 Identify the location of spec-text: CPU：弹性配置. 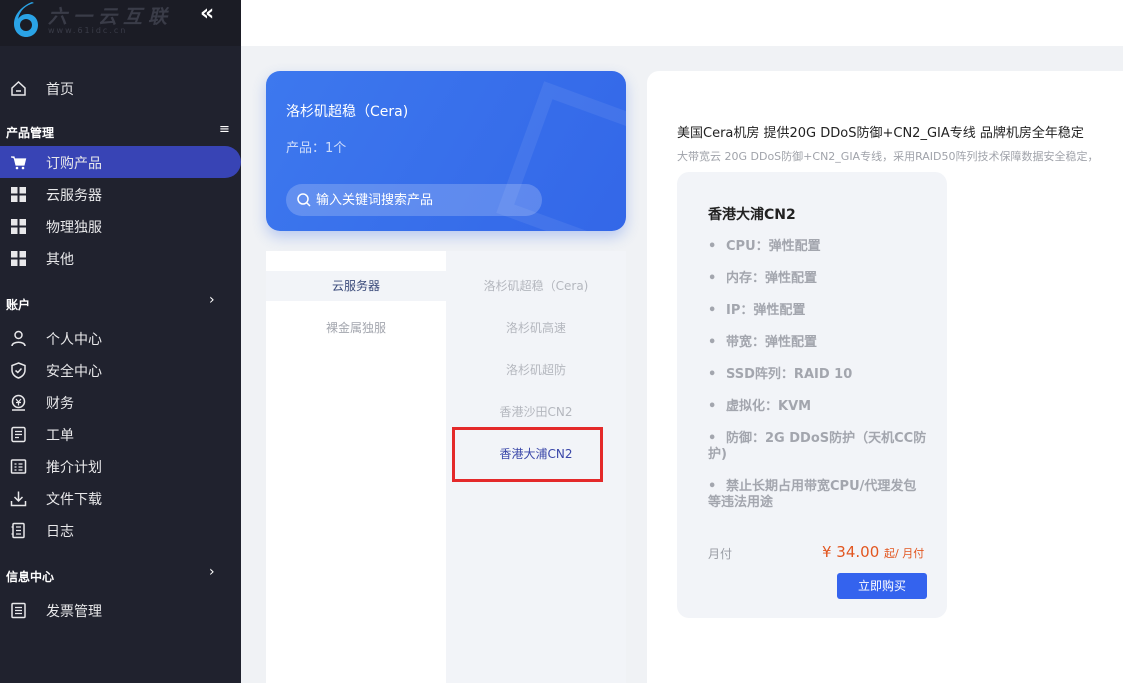
(773, 246).